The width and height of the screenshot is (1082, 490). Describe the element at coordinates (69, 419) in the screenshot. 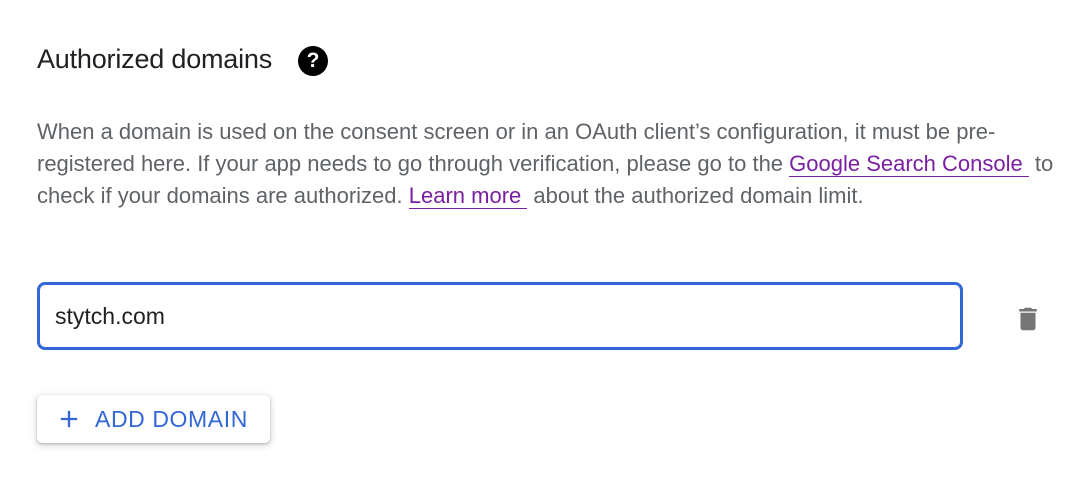

I see `plus-icon` at that location.